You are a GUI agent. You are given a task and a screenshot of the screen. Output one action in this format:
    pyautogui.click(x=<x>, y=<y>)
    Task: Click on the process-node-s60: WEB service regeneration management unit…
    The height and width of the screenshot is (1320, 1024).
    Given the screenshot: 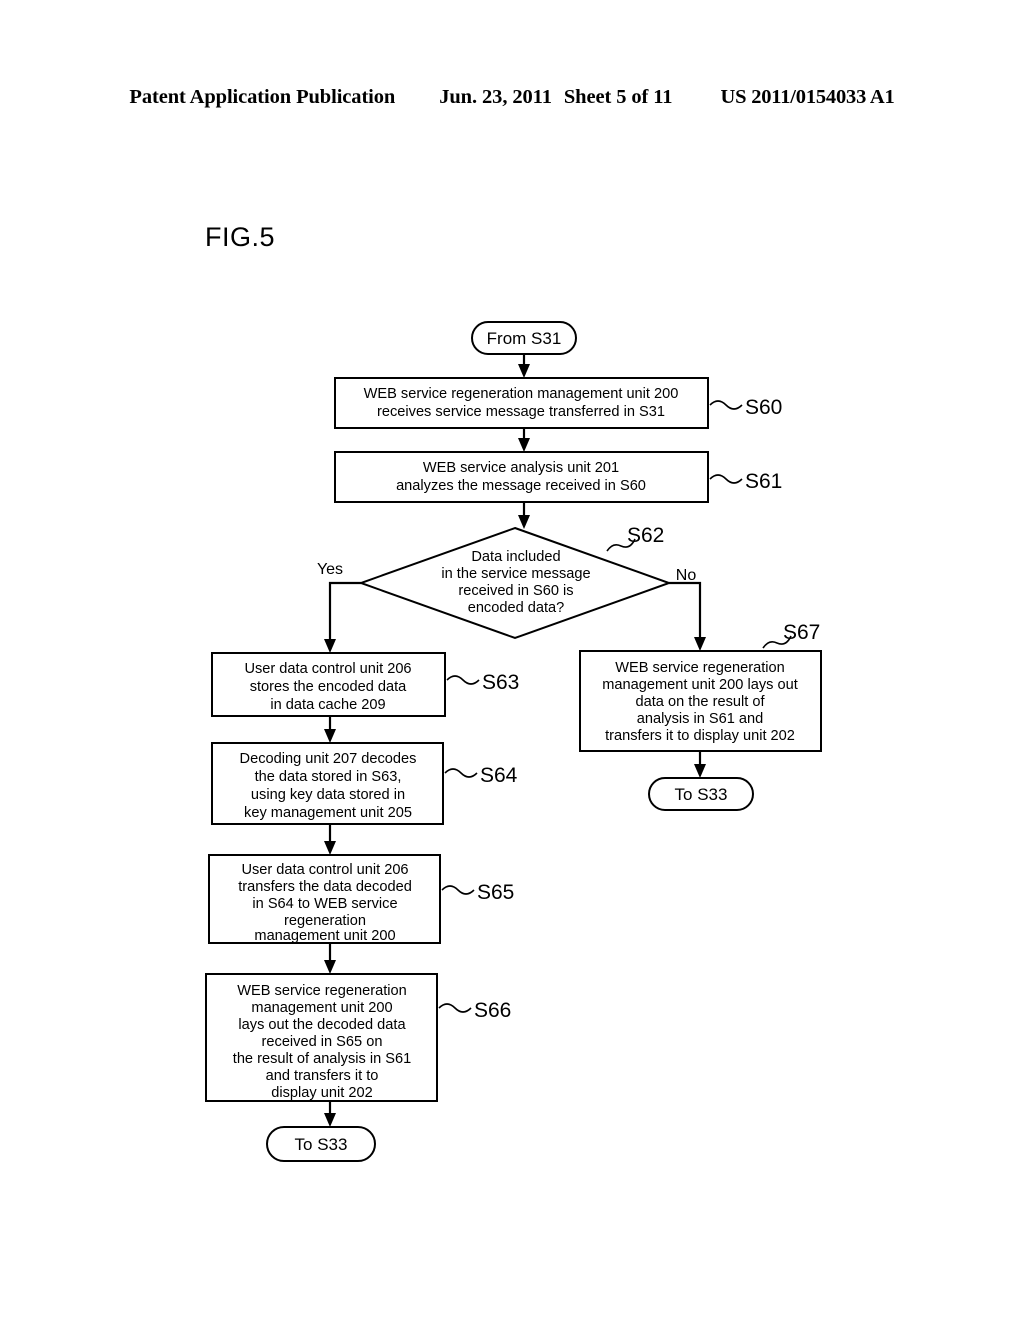 What is the action you would take?
    pyautogui.click(x=521, y=403)
    